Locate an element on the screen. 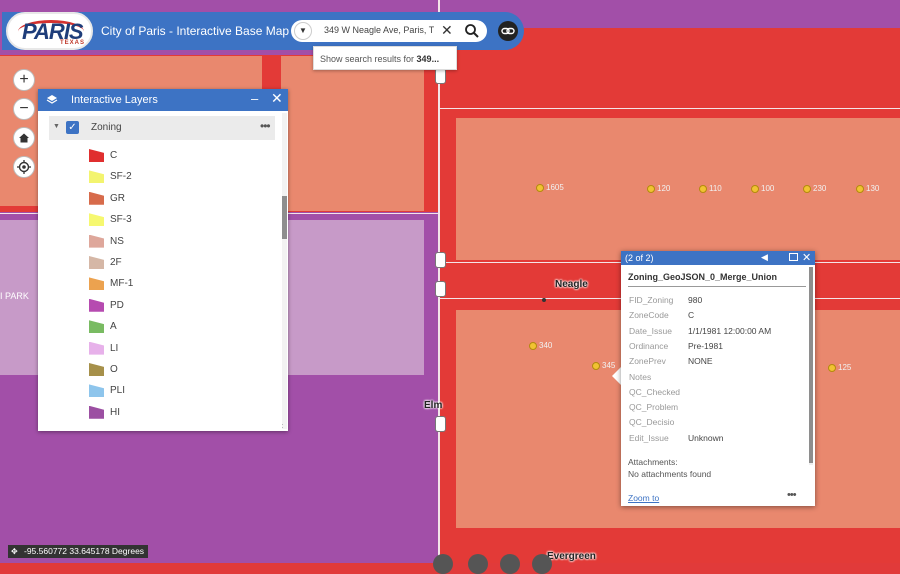  attribute-key: Notes is located at coordinates (640, 376).